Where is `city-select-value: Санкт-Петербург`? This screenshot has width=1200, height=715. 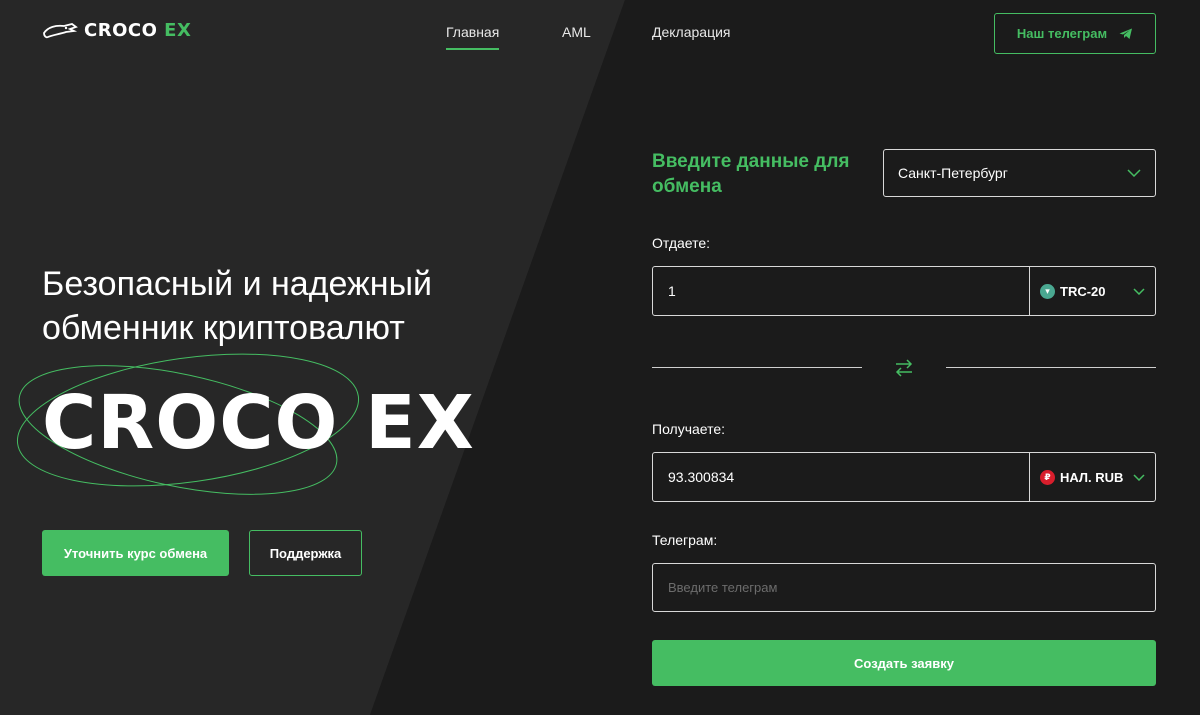
city-select-value: Санкт-Петербург is located at coordinates (953, 173).